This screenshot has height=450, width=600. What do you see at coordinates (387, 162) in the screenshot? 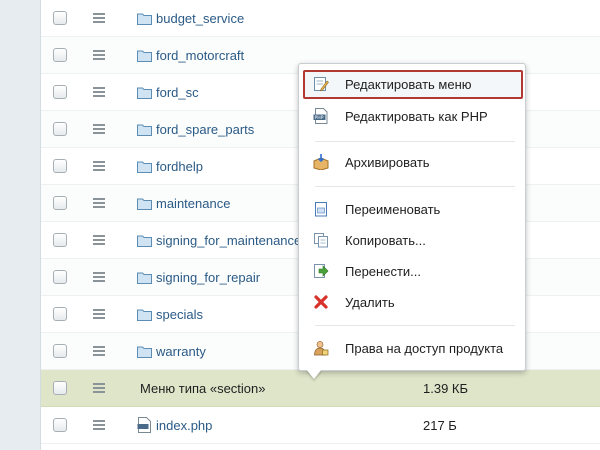
I see `menu-item-label: Архивировать` at bounding box center [387, 162].